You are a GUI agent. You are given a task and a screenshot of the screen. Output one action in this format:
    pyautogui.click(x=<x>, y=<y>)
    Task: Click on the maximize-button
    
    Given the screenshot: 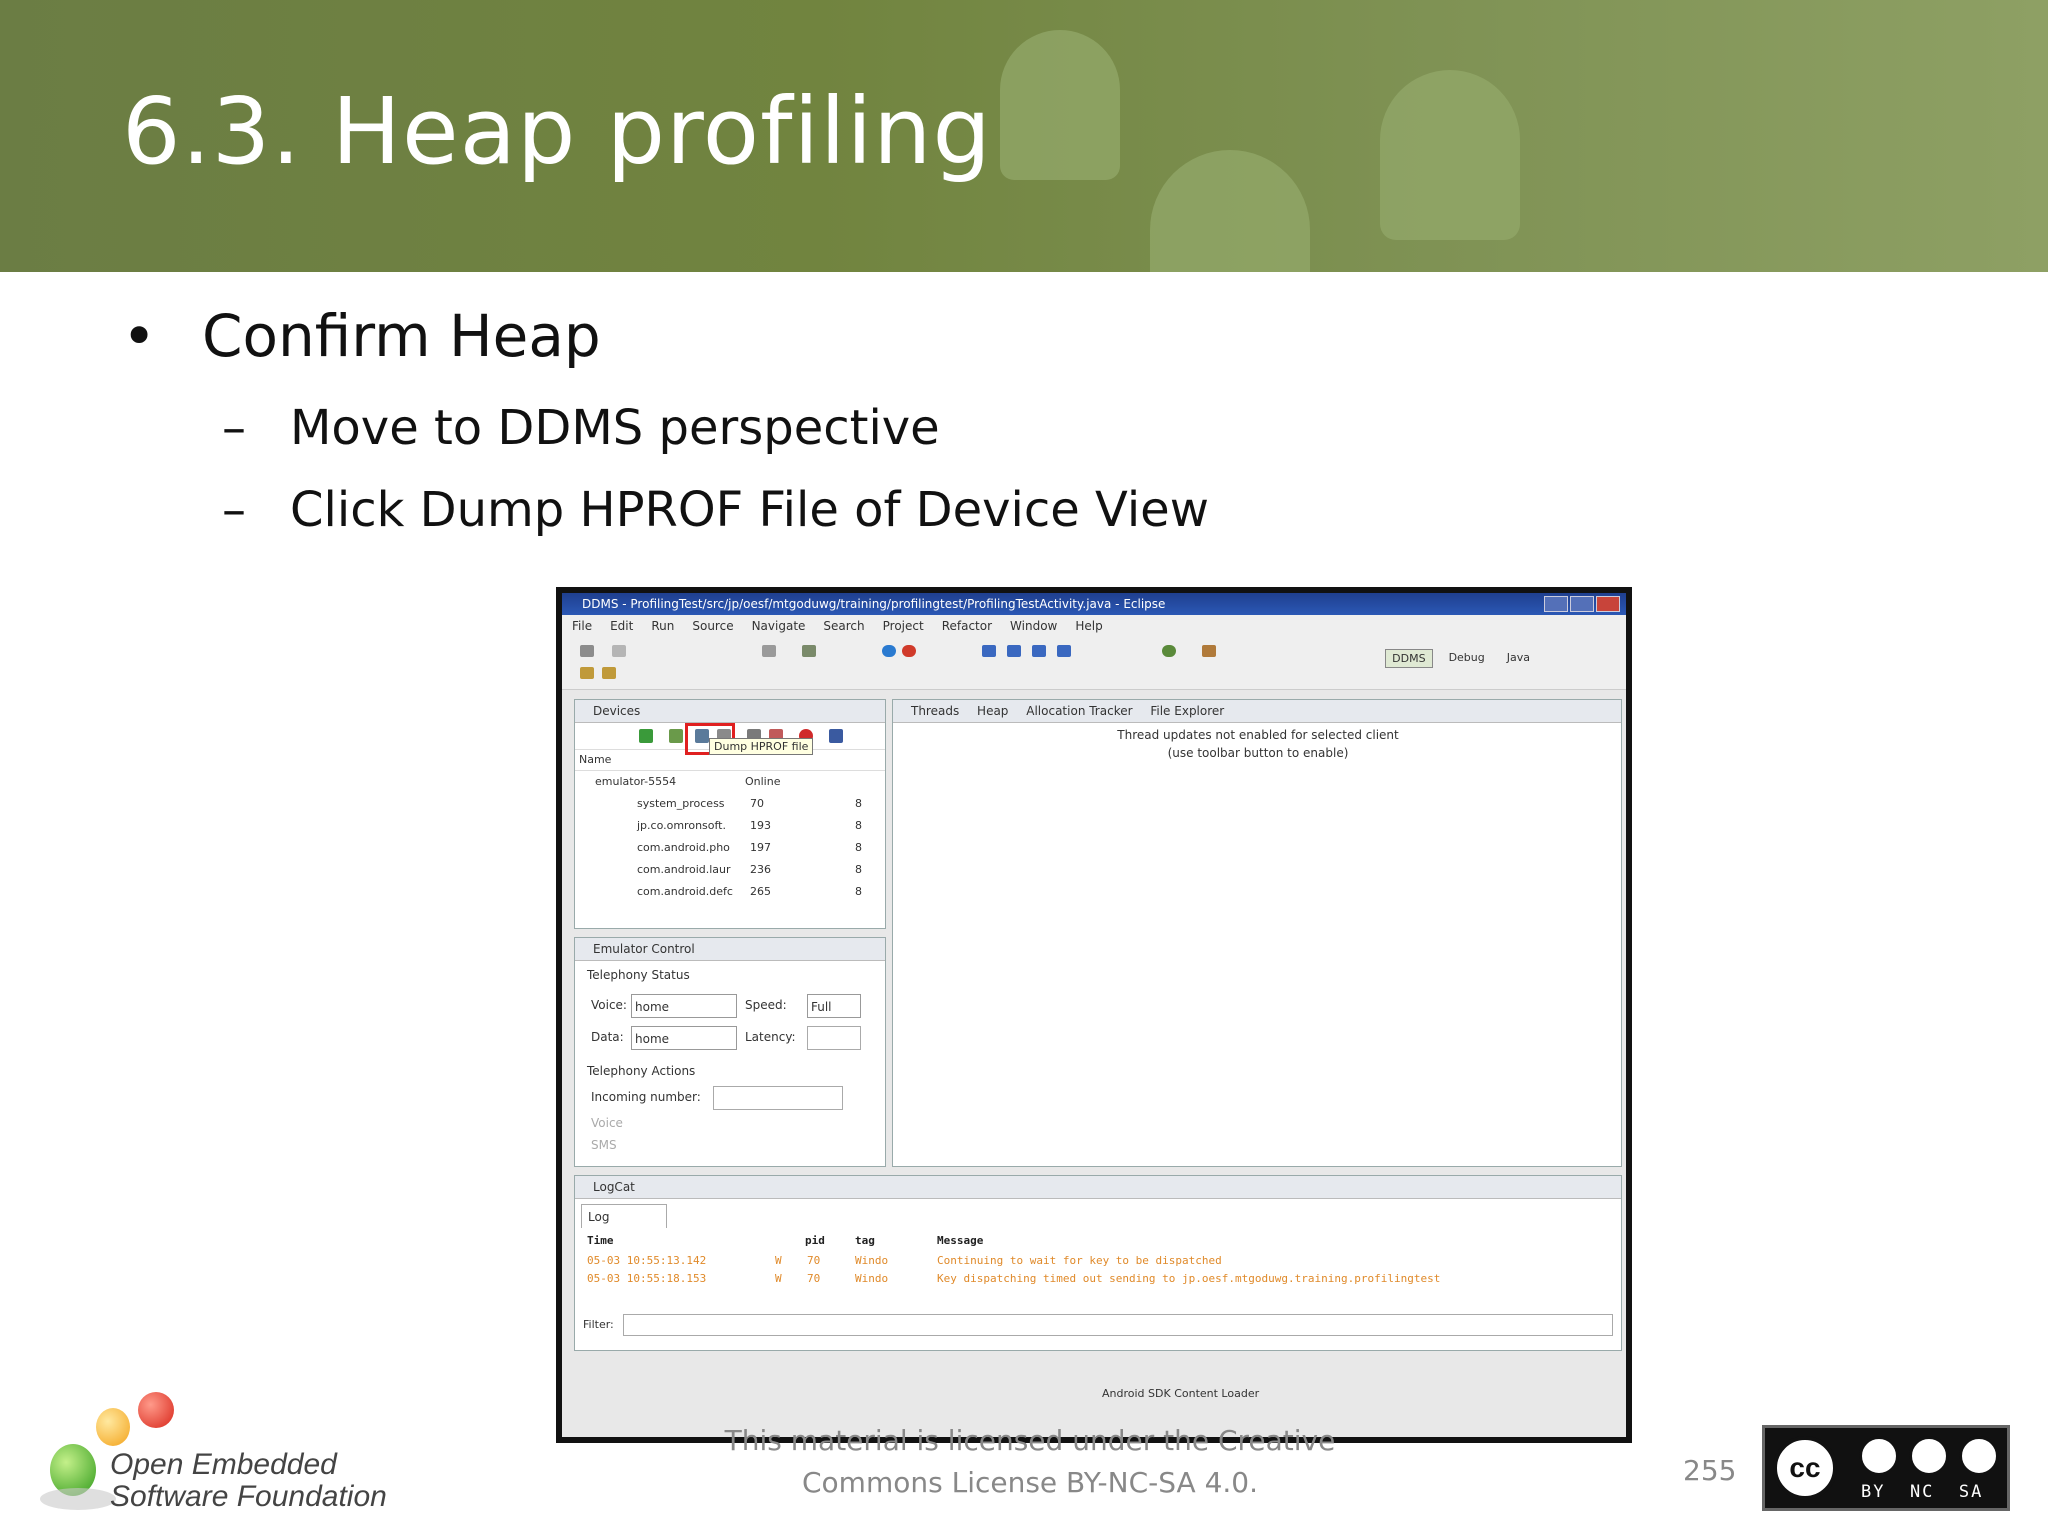 What is the action you would take?
    pyautogui.click(x=1582, y=604)
    